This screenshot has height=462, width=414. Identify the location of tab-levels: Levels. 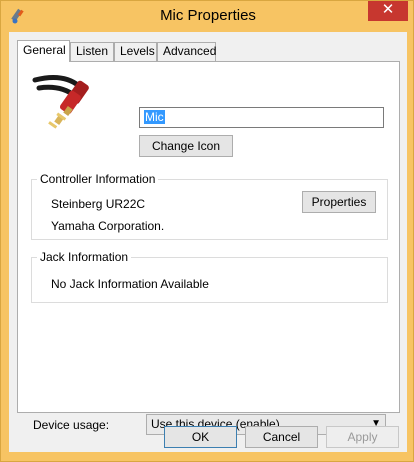
(135, 51).